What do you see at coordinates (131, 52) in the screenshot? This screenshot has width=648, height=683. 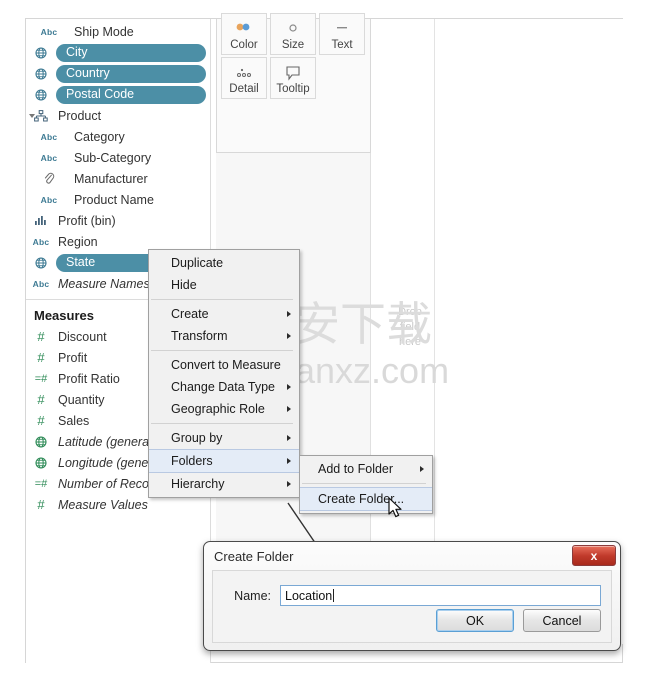 I see `field-label: City` at bounding box center [131, 52].